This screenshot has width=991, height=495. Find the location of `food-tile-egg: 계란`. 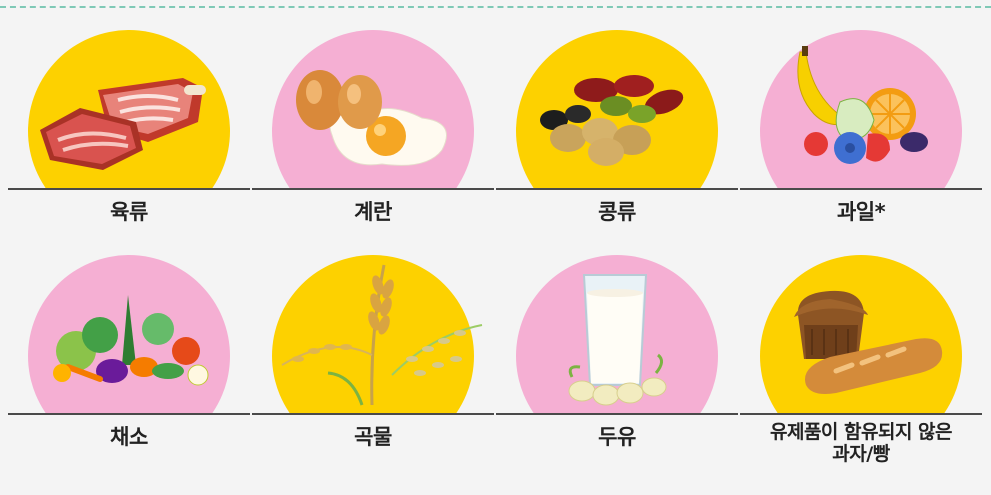

food-tile-egg: 계란 is located at coordinates (373, 150).